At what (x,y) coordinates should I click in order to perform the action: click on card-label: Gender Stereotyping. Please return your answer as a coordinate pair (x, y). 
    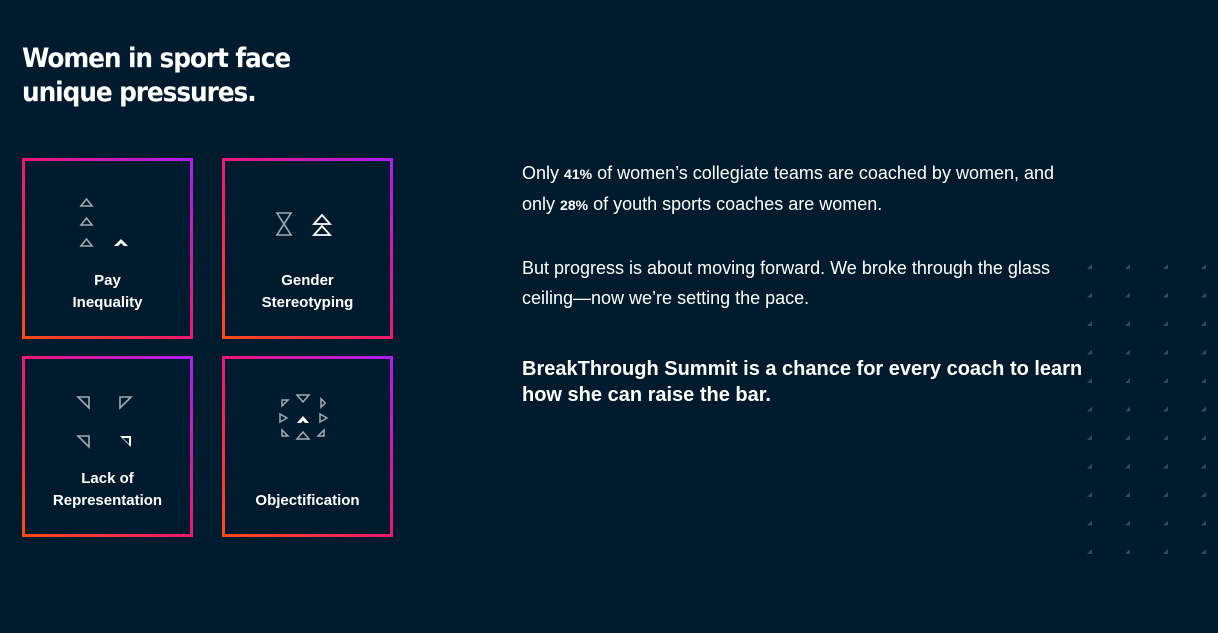
    Looking at the image, I should click on (307, 291).